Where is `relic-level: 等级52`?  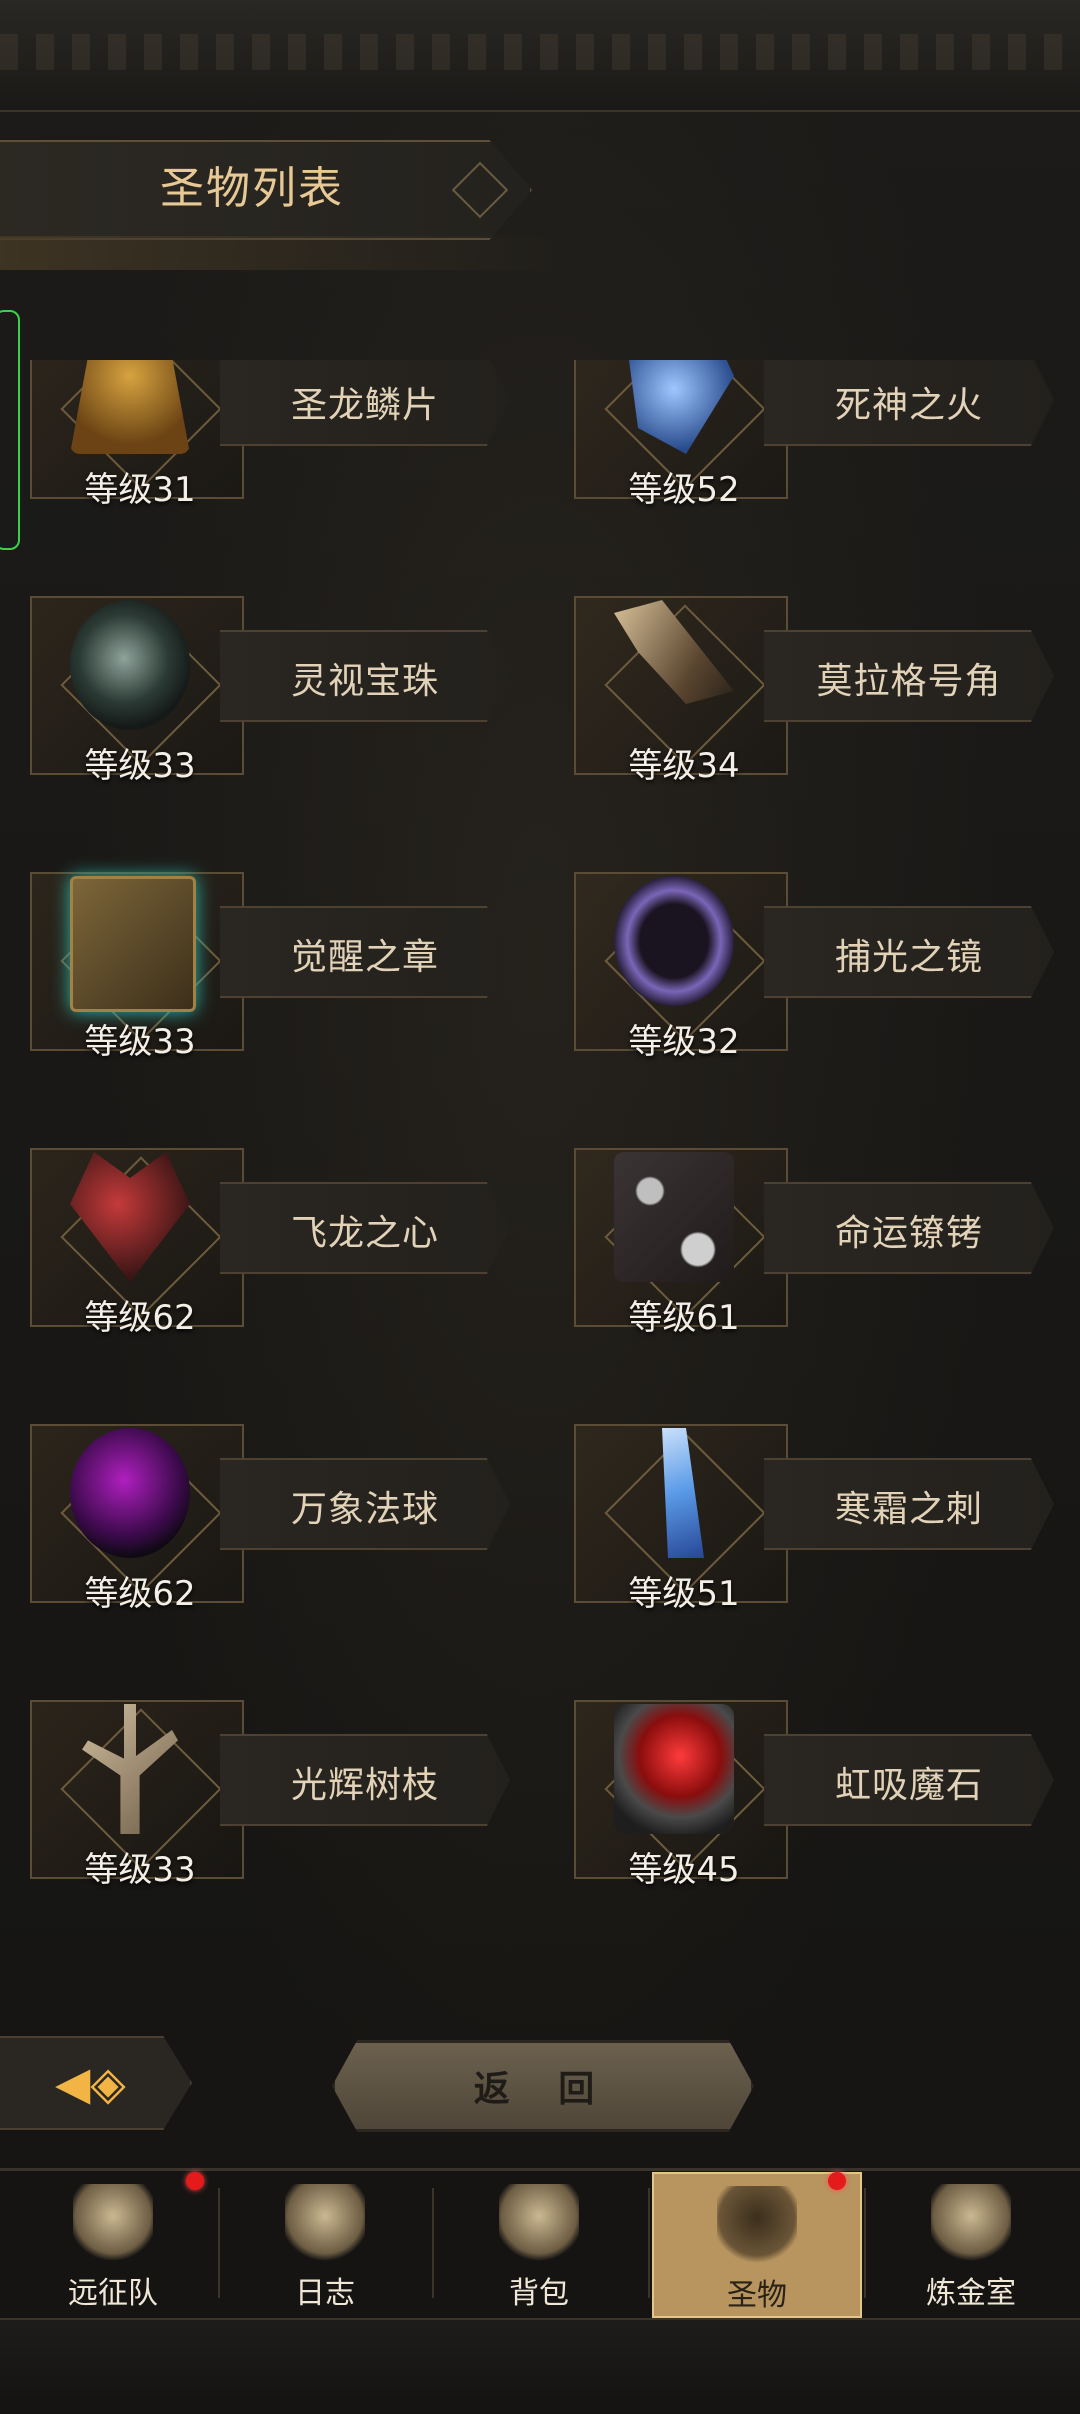 relic-level: 等级52 is located at coordinates (684, 490).